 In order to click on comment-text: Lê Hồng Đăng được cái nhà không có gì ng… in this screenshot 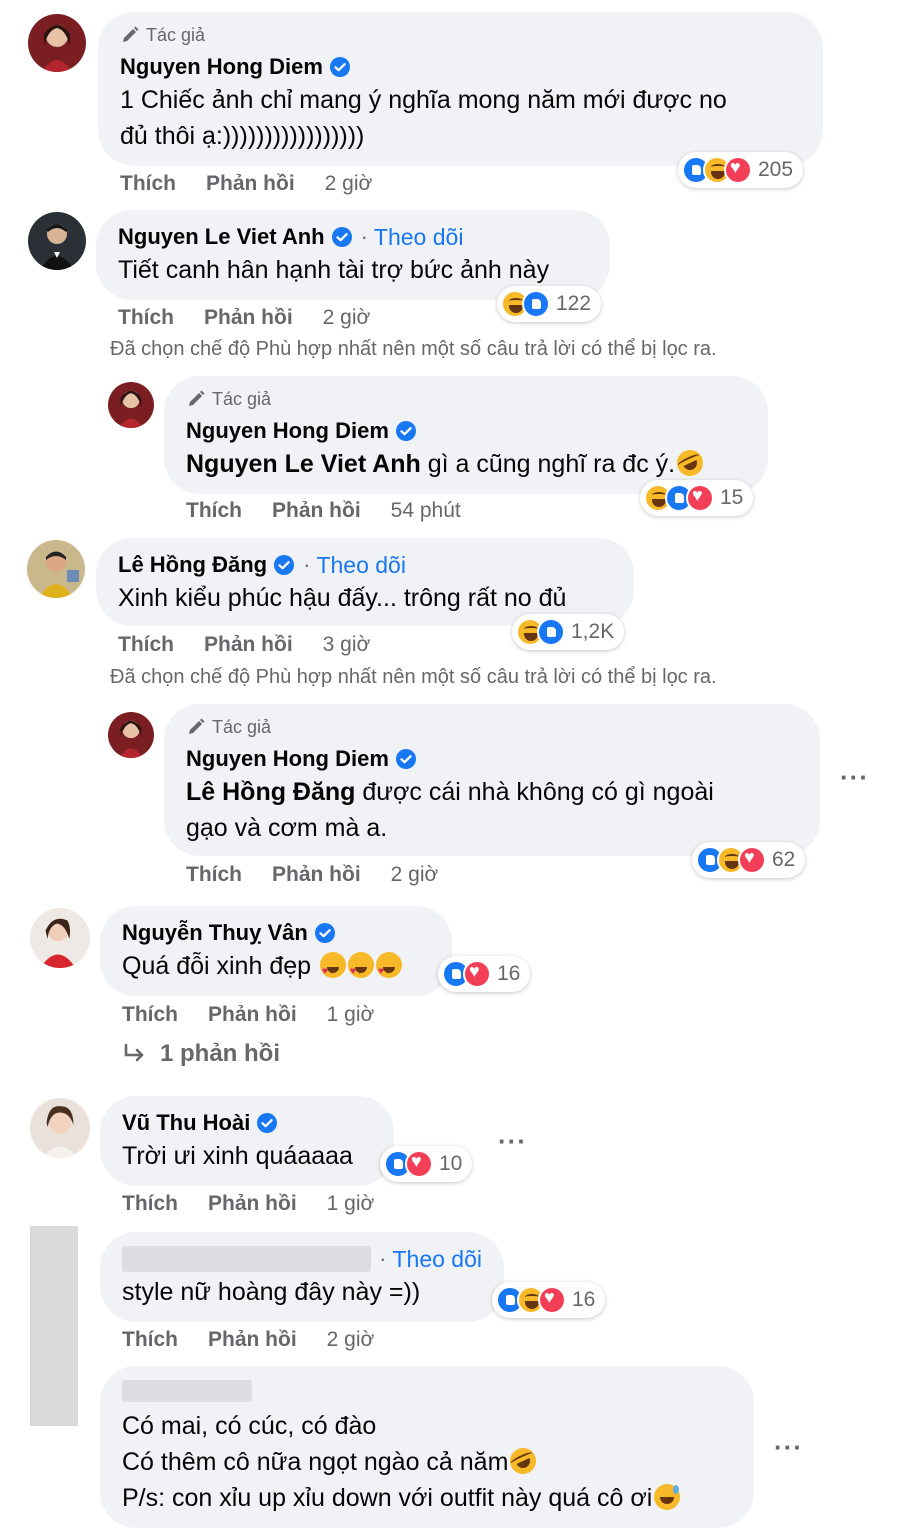, I will do `click(450, 810)`.